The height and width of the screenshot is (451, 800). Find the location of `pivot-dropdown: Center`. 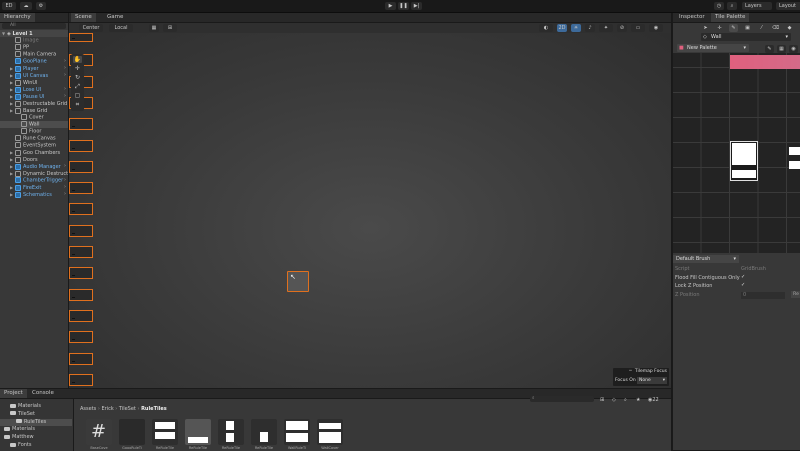

pivot-dropdown: Center is located at coordinates (91, 28).